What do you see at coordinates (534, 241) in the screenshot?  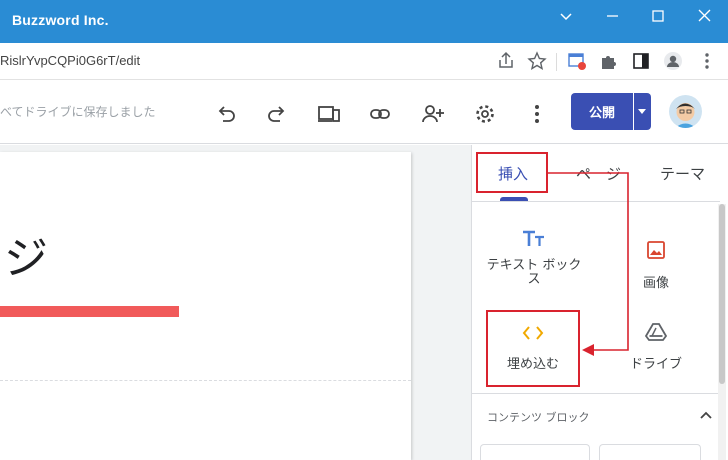 I see `text-box-icon` at bounding box center [534, 241].